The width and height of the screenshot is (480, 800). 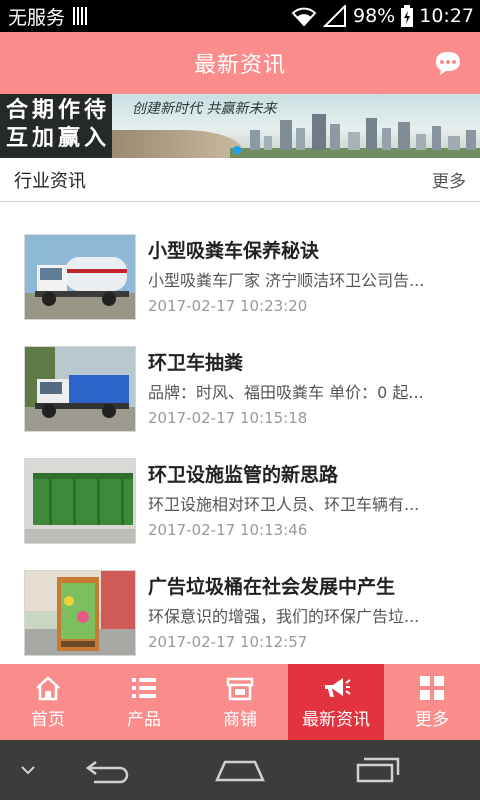 I want to click on back-arrow-icon, so click(x=107, y=772).